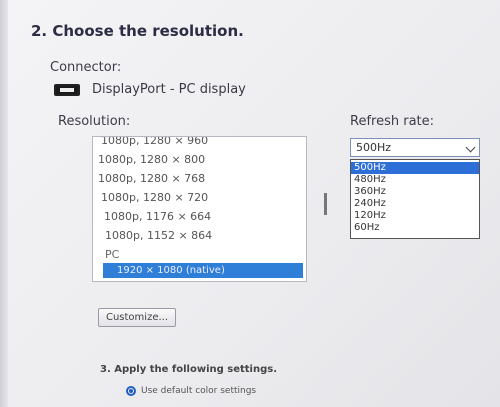 The height and width of the screenshot is (407, 500). Describe the element at coordinates (195, 236) in the screenshot. I see `resolution-item: 1080p, 1152 × 864` at that location.